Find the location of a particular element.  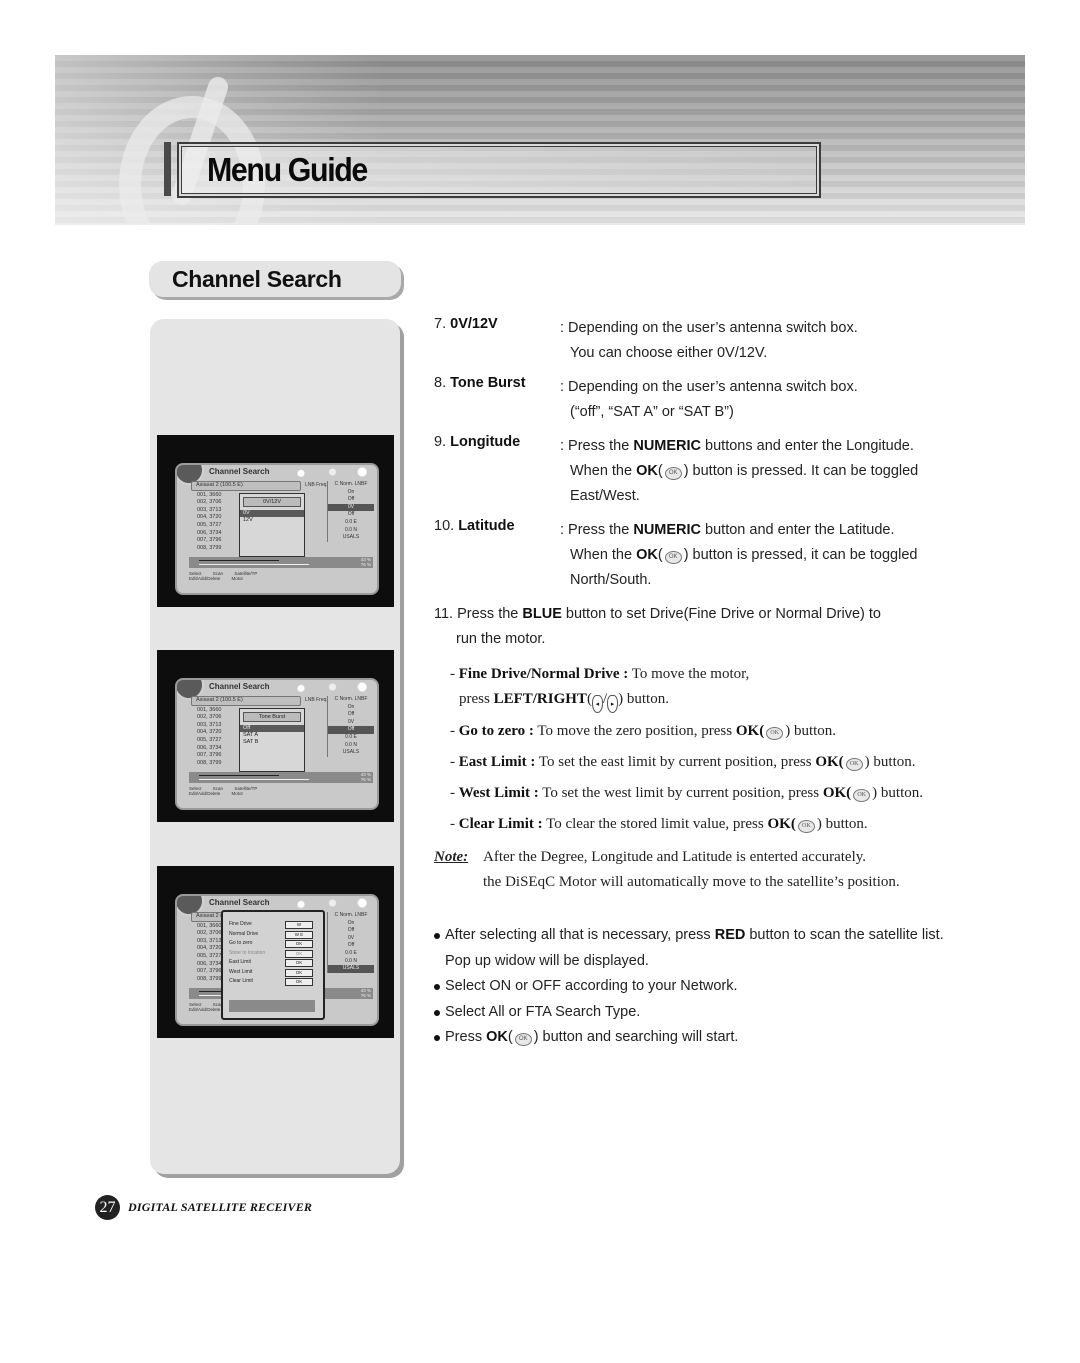

footer-title: DIGITAL SATELLITE RECEIVER is located at coordinates (220, 1207).